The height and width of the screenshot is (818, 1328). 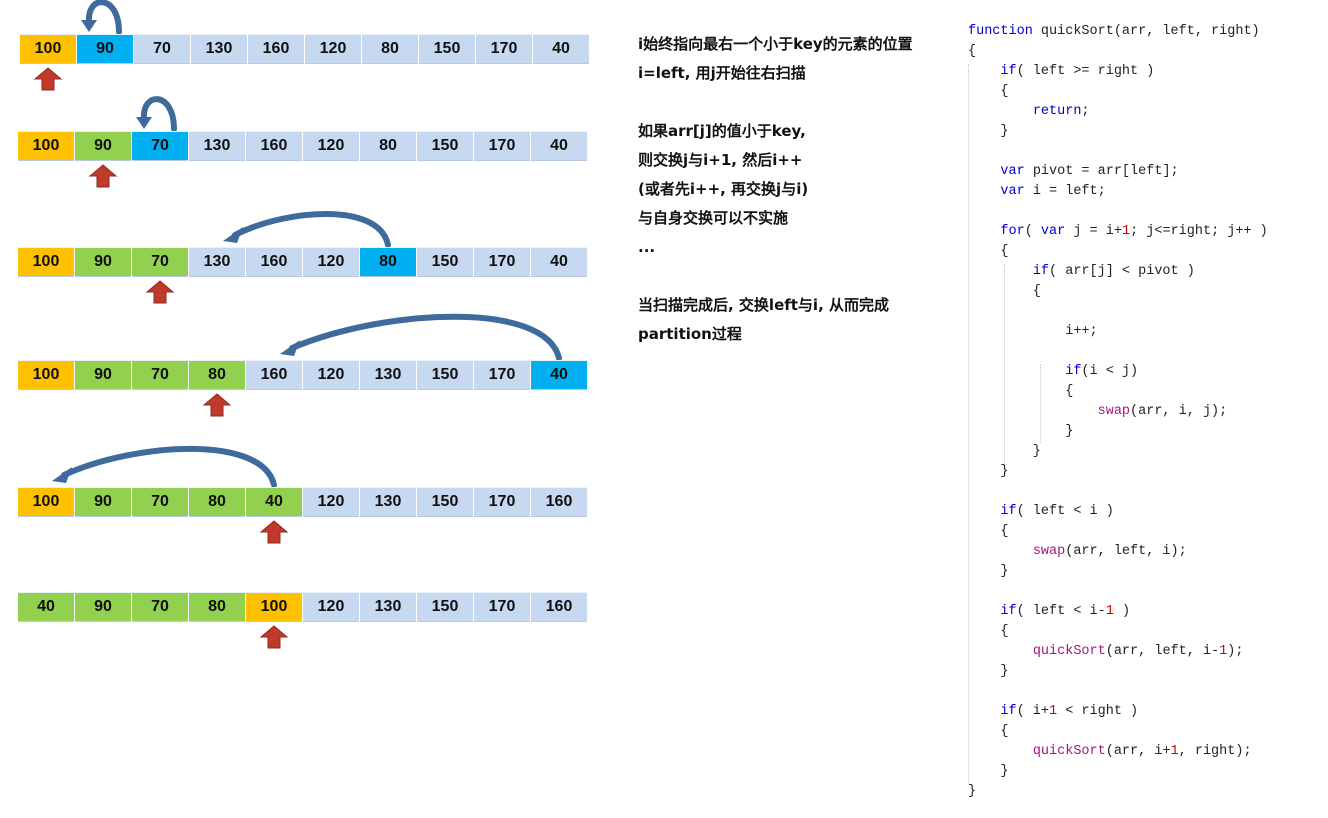 What do you see at coordinates (1033, 331) in the screenshot?
I see `code-line: i++;` at bounding box center [1033, 331].